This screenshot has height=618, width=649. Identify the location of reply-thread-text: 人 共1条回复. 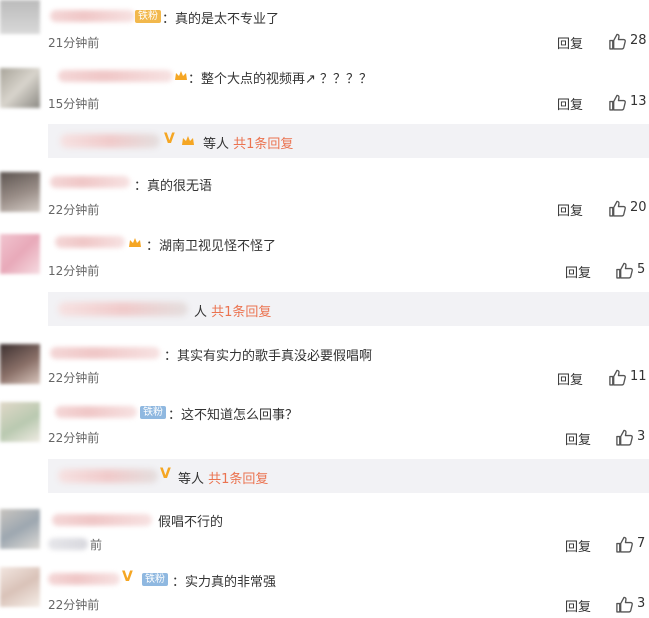
(232, 310).